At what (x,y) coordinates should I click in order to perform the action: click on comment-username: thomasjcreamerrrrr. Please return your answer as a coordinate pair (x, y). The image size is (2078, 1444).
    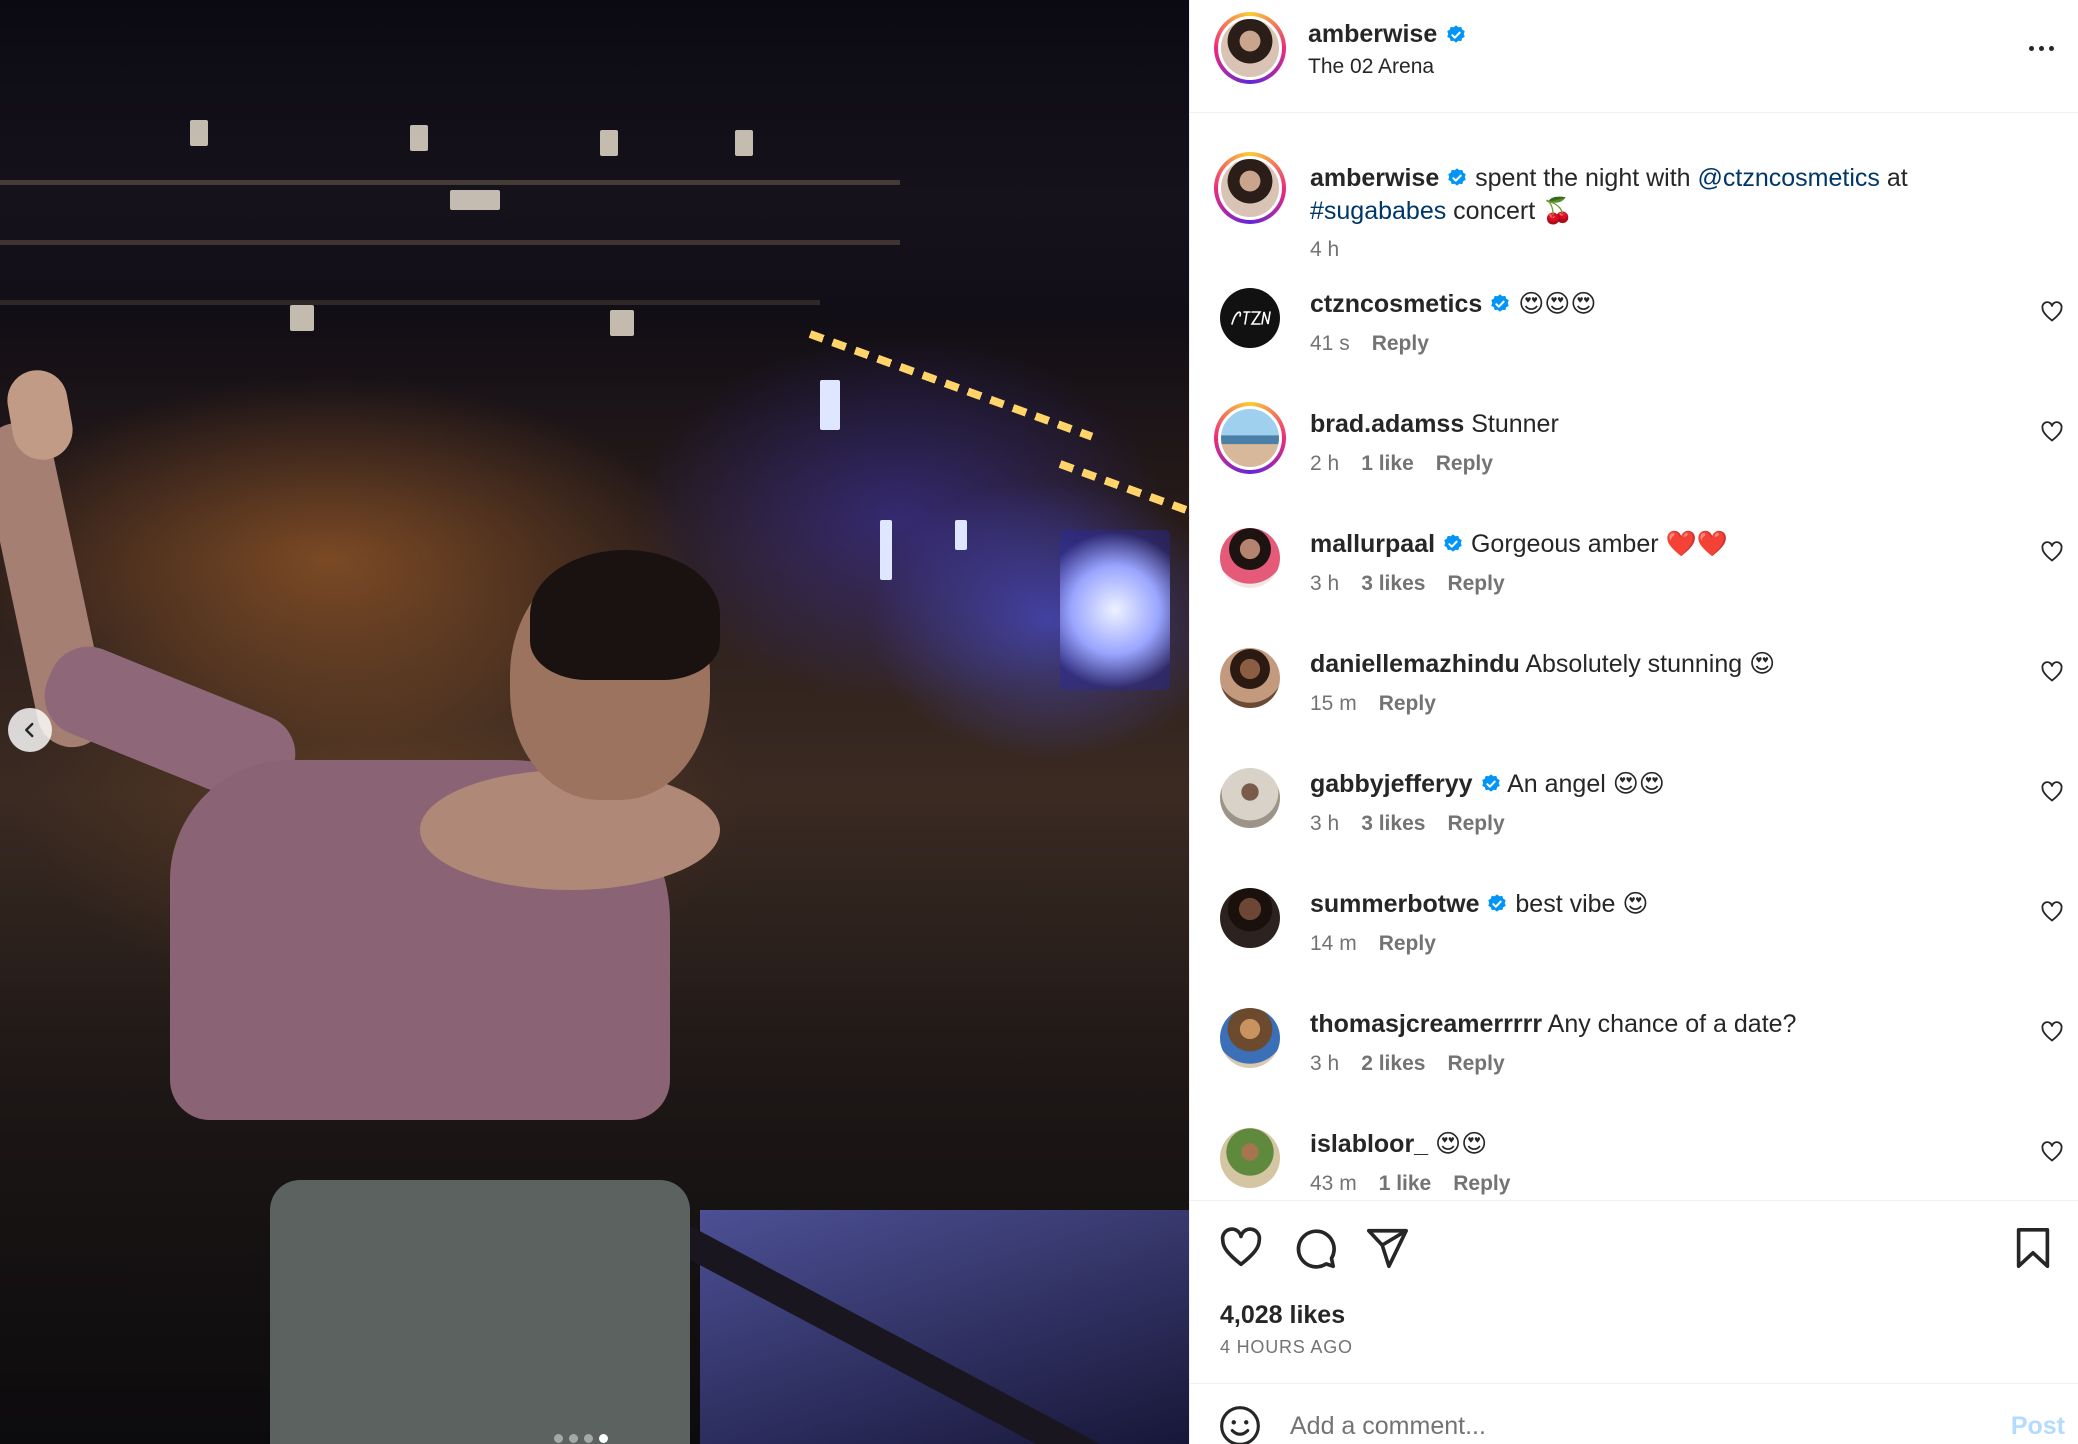
    Looking at the image, I should click on (1426, 1024).